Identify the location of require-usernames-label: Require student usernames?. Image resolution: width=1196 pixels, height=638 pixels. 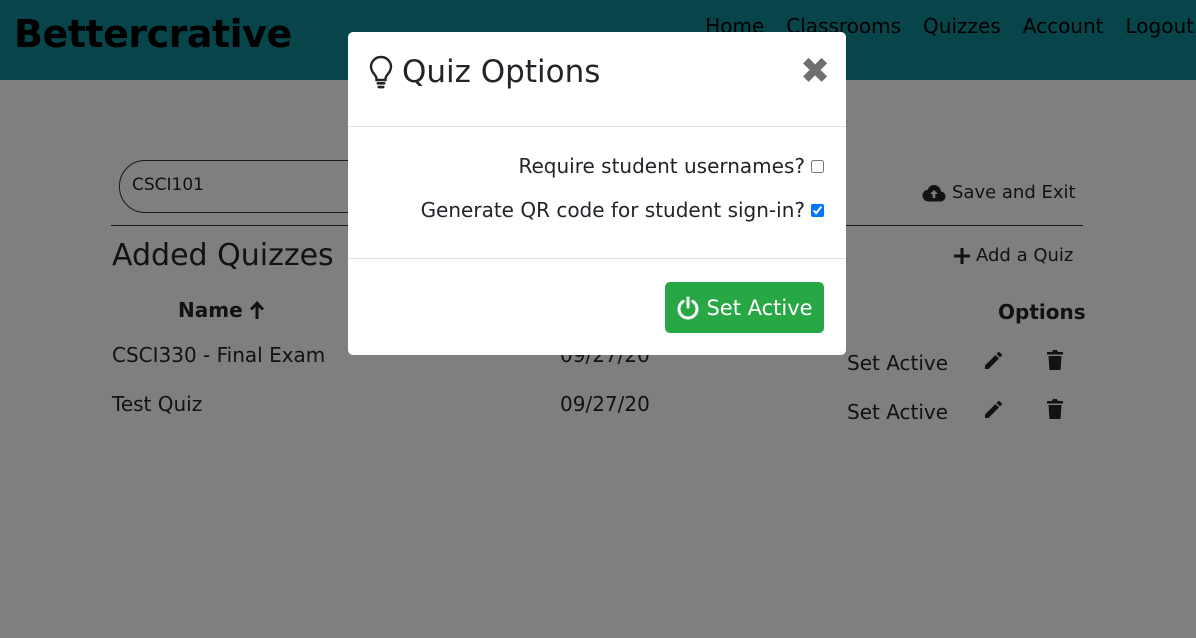
(661, 166).